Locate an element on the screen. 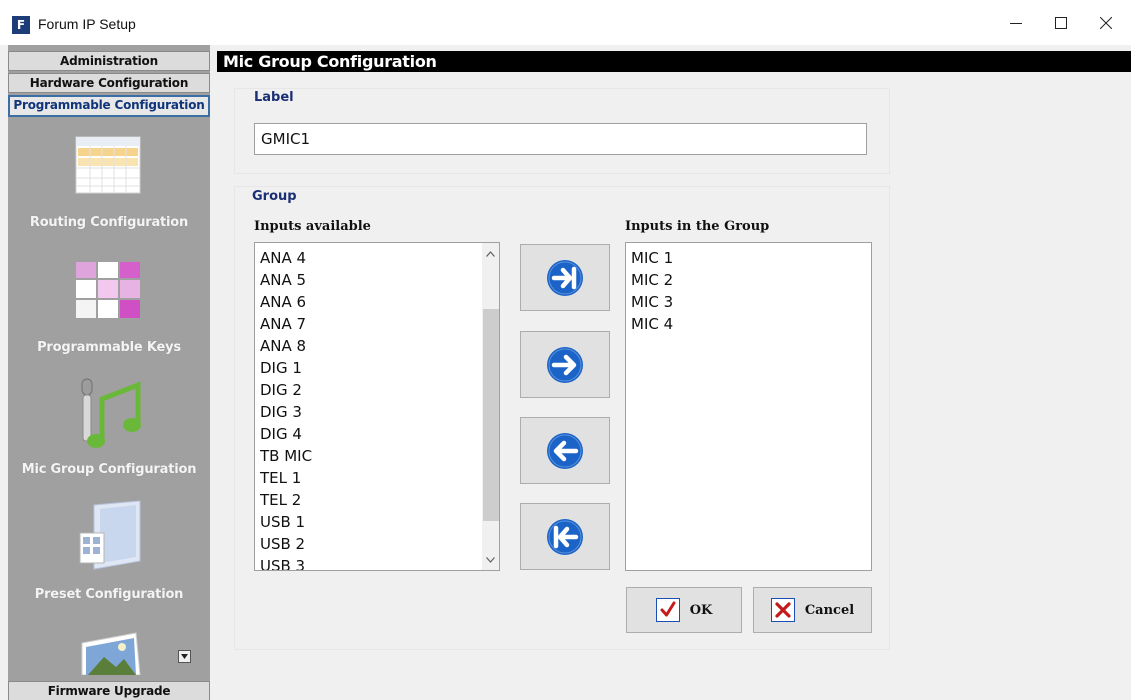  close-button is located at coordinates (1106, 22).